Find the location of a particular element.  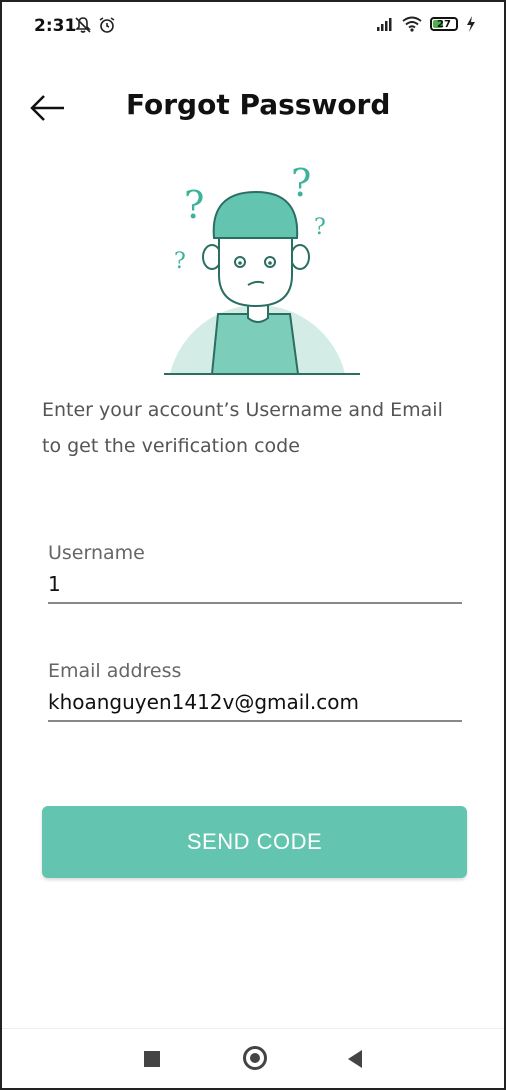

email-input: khoanguyen1412v@gmail.com is located at coordinates (255, 702).